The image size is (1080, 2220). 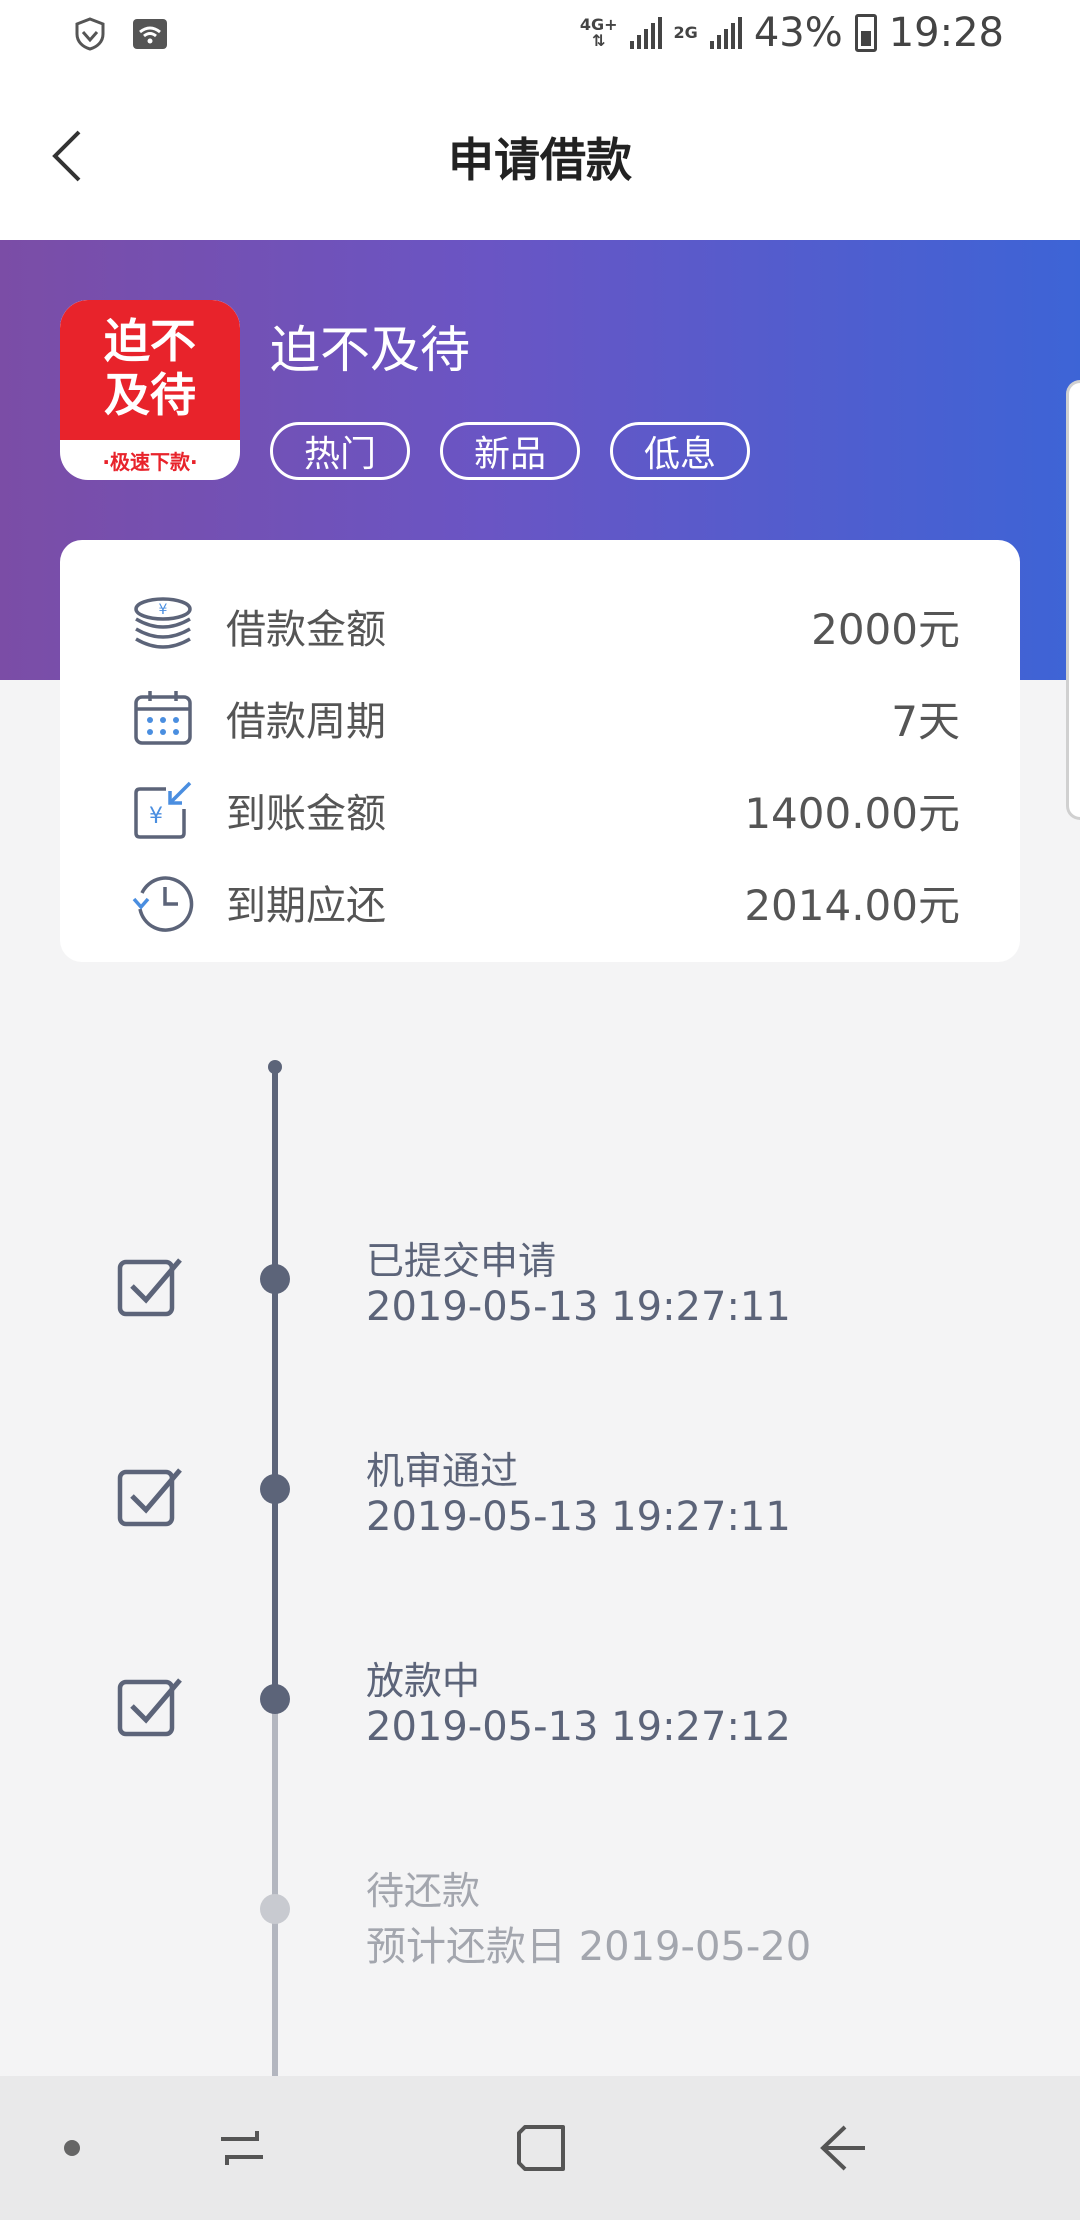 I want to click on shield-icon, so click(x=90, y=36).